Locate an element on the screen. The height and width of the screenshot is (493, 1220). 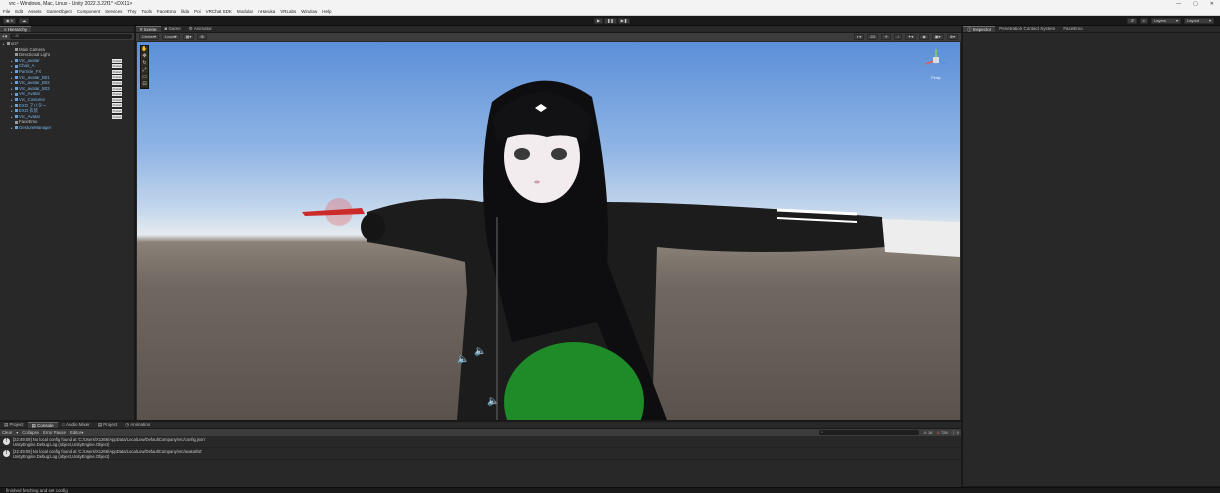
grid-button: ▦ ▾ is located at coordinates (188, 37).